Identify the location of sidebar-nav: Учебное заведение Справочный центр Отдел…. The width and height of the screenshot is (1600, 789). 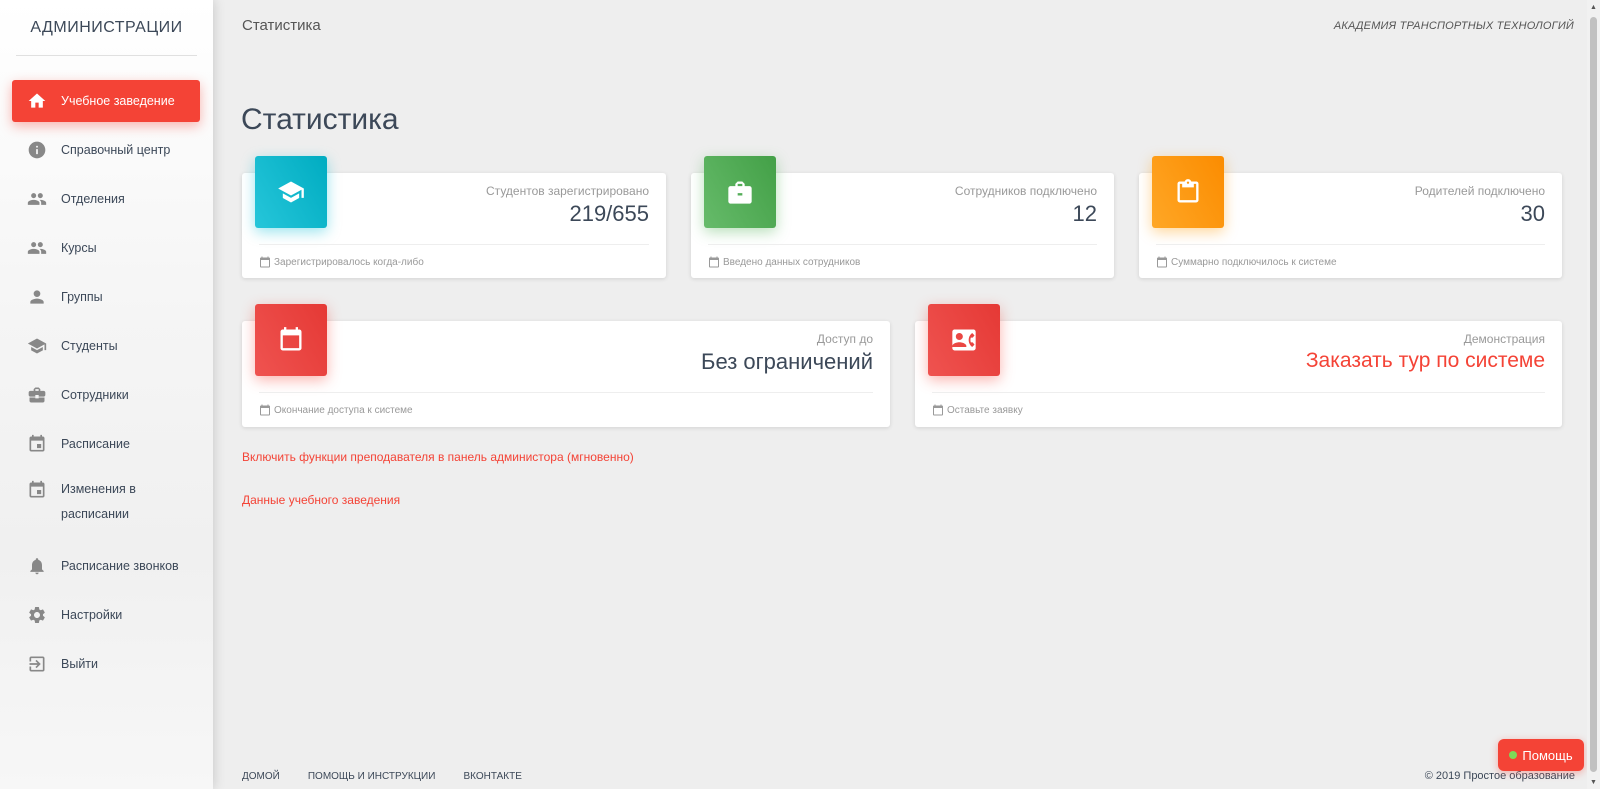
(106, 386).